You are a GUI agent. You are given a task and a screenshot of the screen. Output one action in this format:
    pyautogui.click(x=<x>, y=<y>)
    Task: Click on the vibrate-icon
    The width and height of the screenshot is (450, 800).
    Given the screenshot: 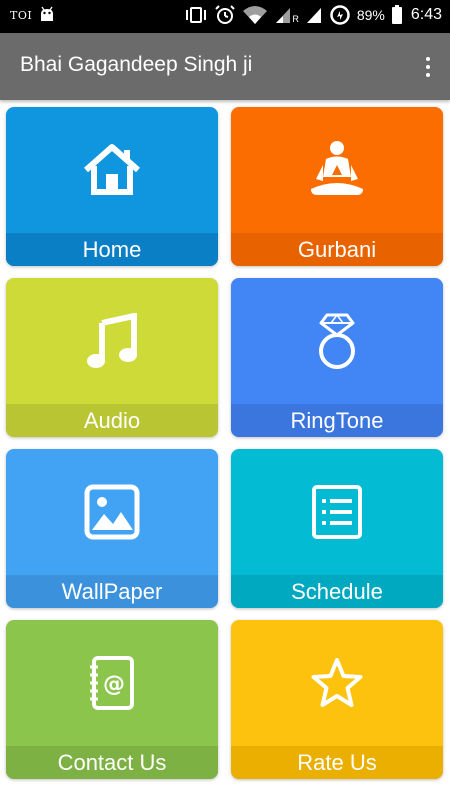 What is the action you would take?
    pyautogui.click(x=196, y=15)
    